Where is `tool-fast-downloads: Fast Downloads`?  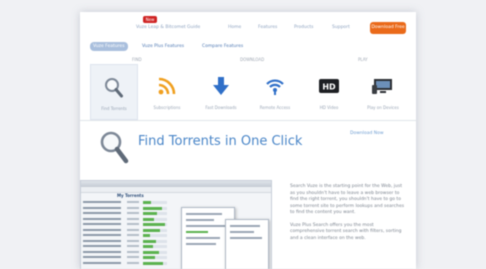 tool-fast-downloads: Fast Downloads is located at coordinates (221, 91).